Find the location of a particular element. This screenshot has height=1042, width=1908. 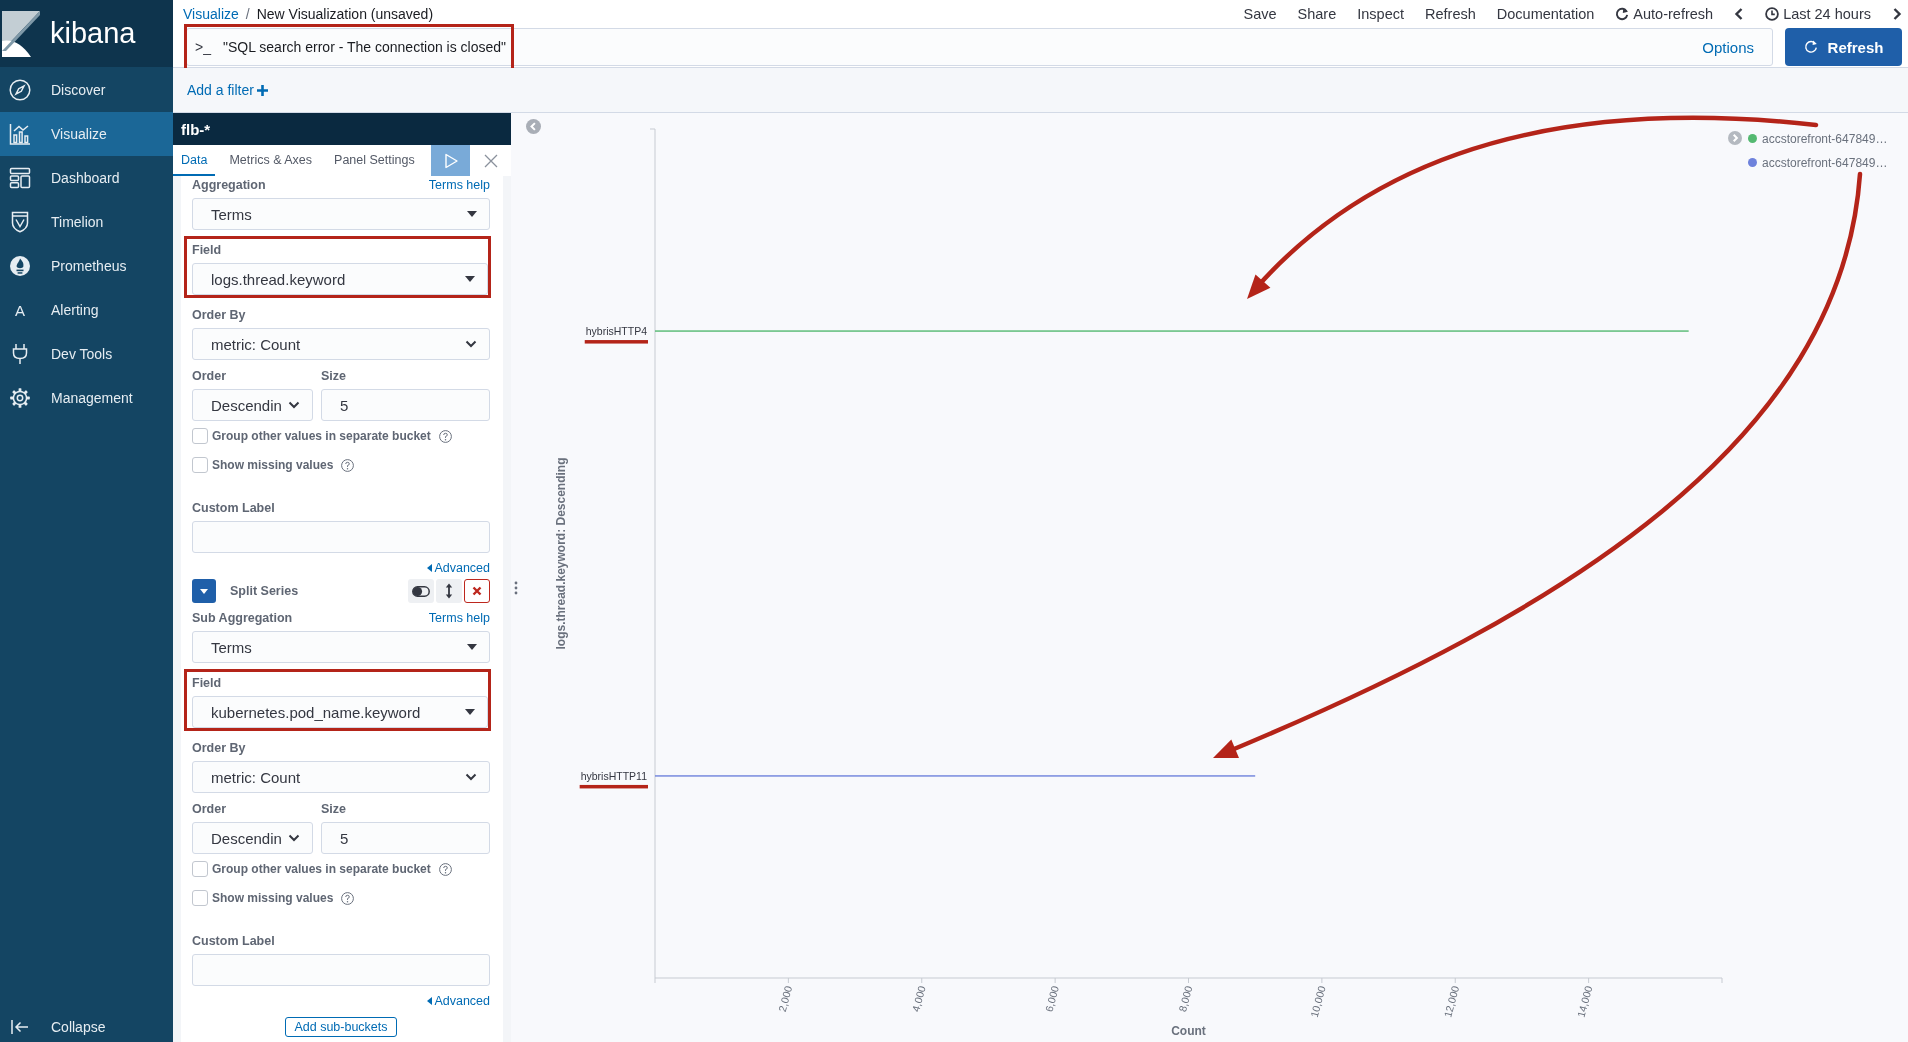

up-down-arrow-icon is located at coordinates (449, 591).